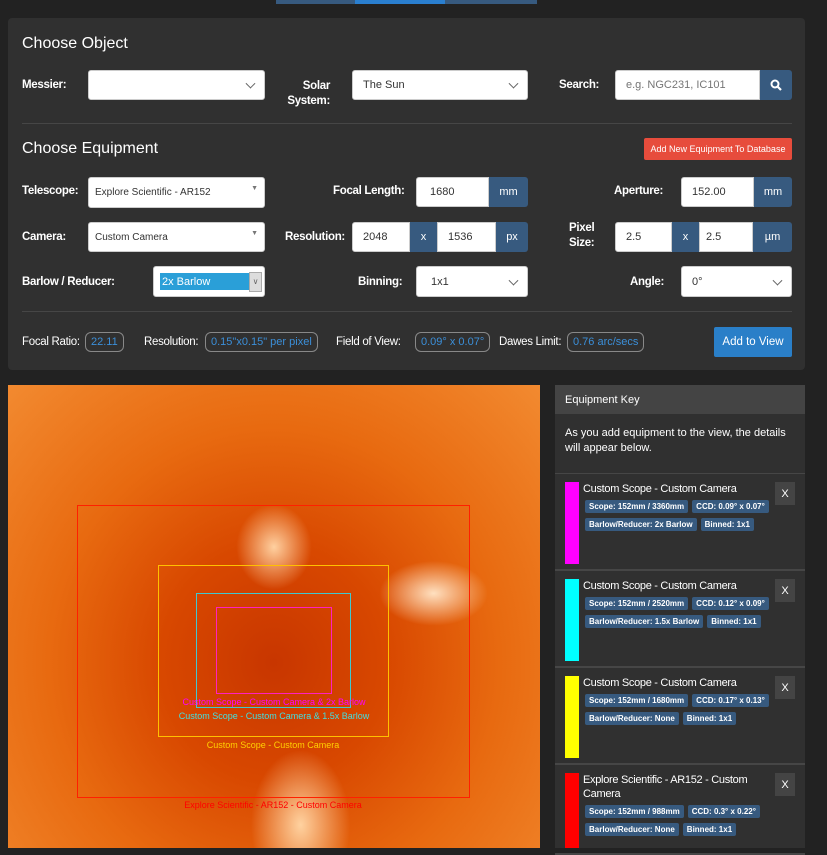  I want to click on telescope-select: Explore Scientific - AR152 ▼, so click(176, 192).